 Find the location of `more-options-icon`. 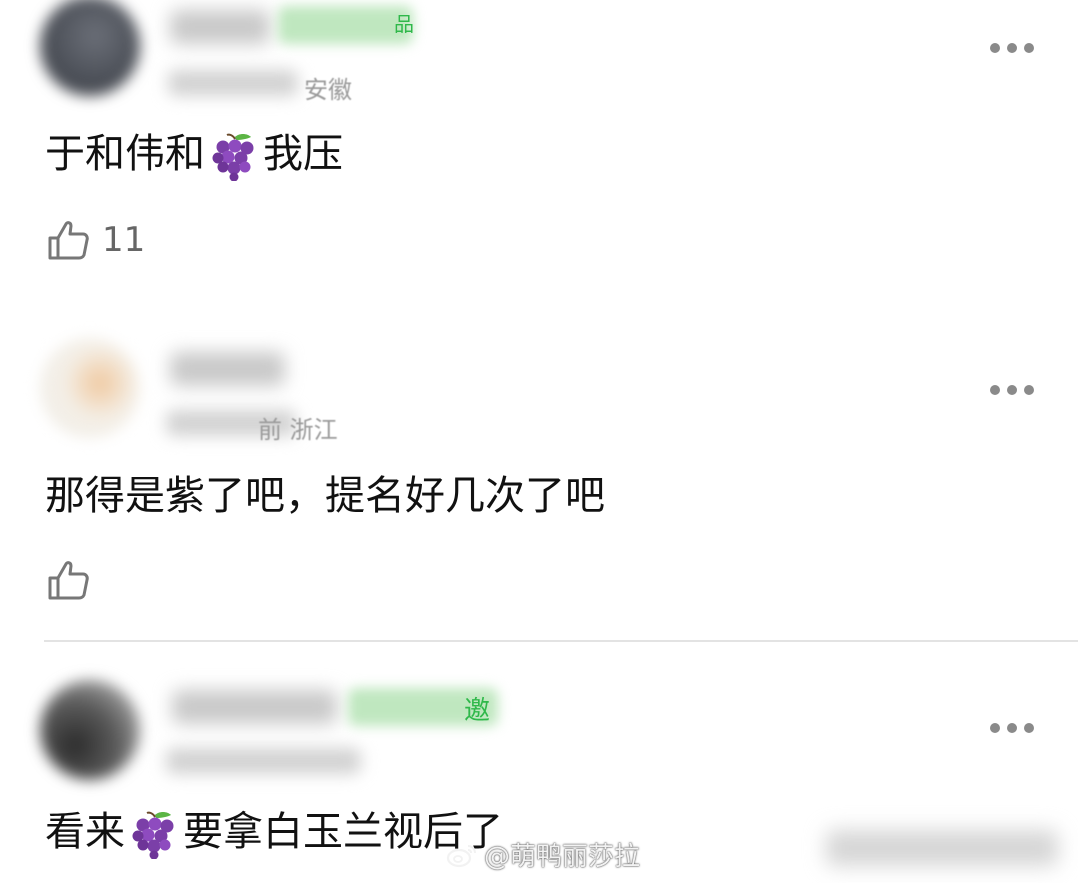

more-options-icon is located at coordinates (1012, 728).